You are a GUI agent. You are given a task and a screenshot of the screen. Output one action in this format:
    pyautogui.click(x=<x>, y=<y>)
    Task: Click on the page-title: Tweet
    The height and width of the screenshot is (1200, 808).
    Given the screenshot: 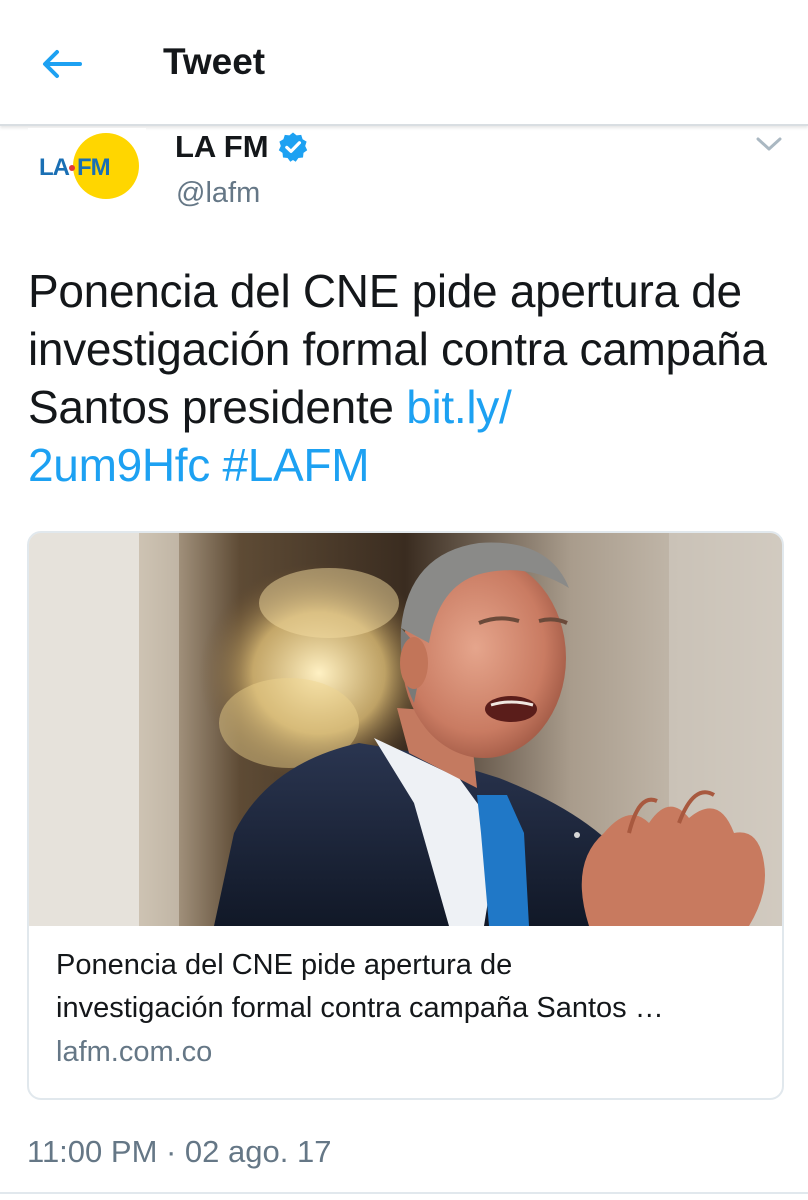 What is the action you would take?
    pyautogui.click(x=214, y=61)
    